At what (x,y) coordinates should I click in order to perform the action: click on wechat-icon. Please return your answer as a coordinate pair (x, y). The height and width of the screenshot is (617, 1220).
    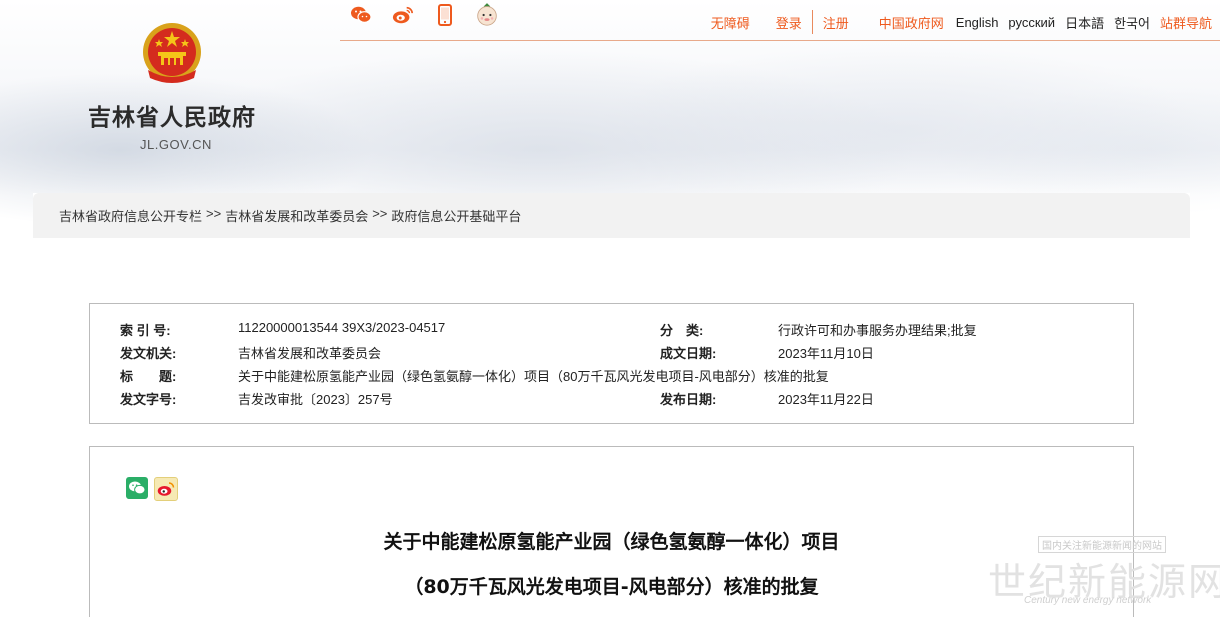
    Looking at the image, I should click on (361, 15).